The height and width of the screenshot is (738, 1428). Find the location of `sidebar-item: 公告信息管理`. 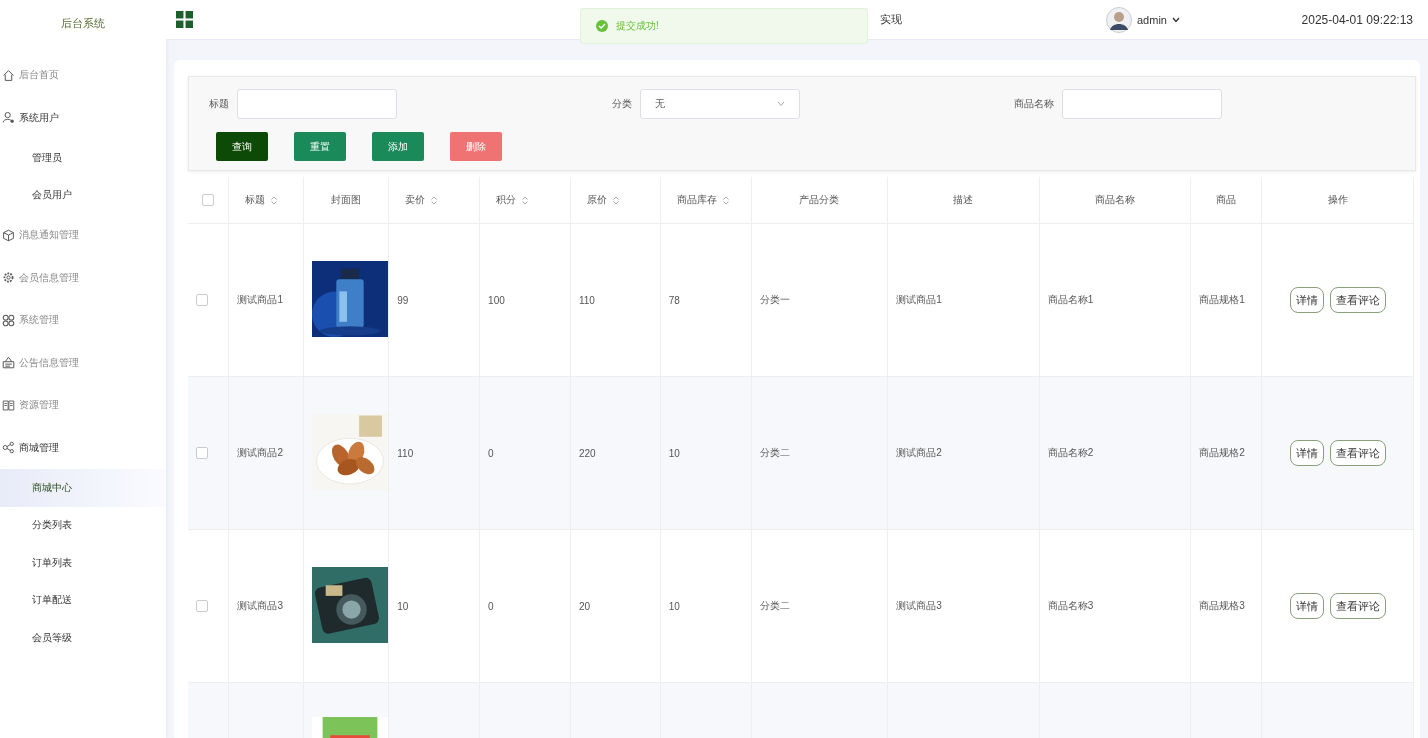

sidebar-item: 公告信息管理 is located at coordinates (49, 362).